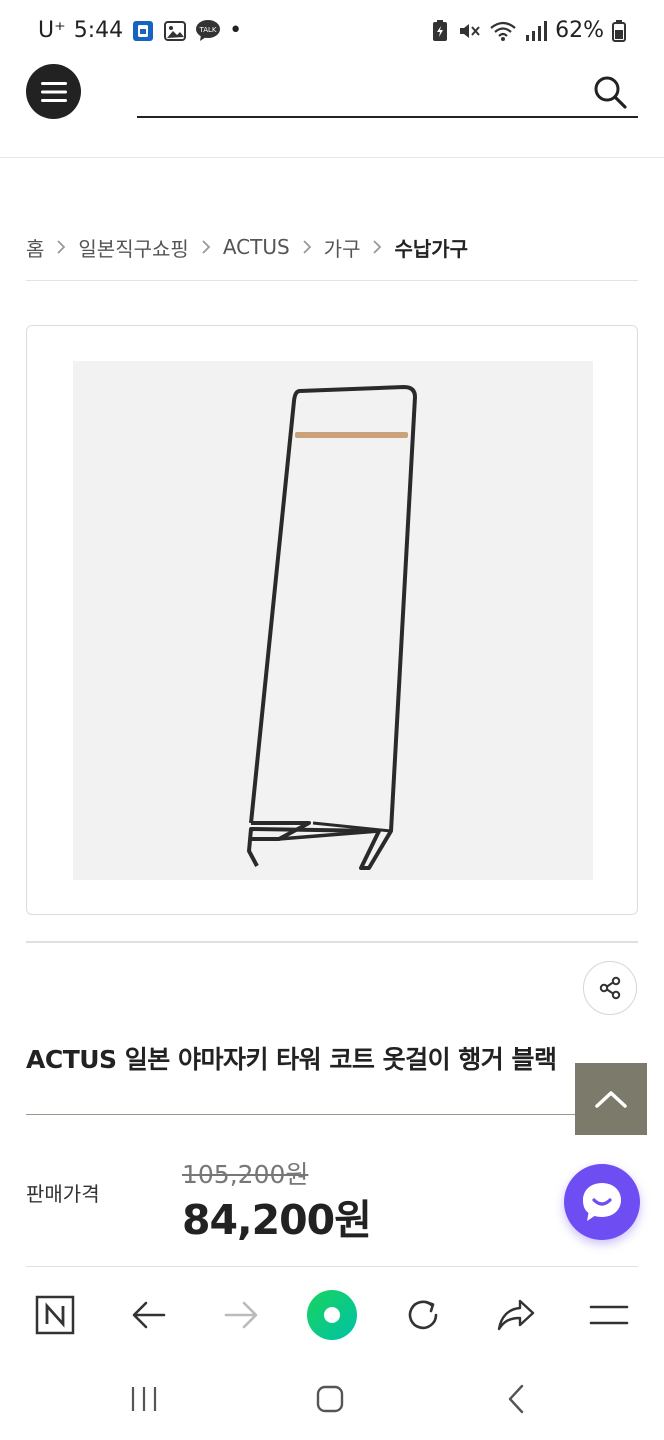 This screenshot has height=1440, width=664. Describe the element at coordinates (469, 31) in the screenshot. I see `mute-icon` at that location.